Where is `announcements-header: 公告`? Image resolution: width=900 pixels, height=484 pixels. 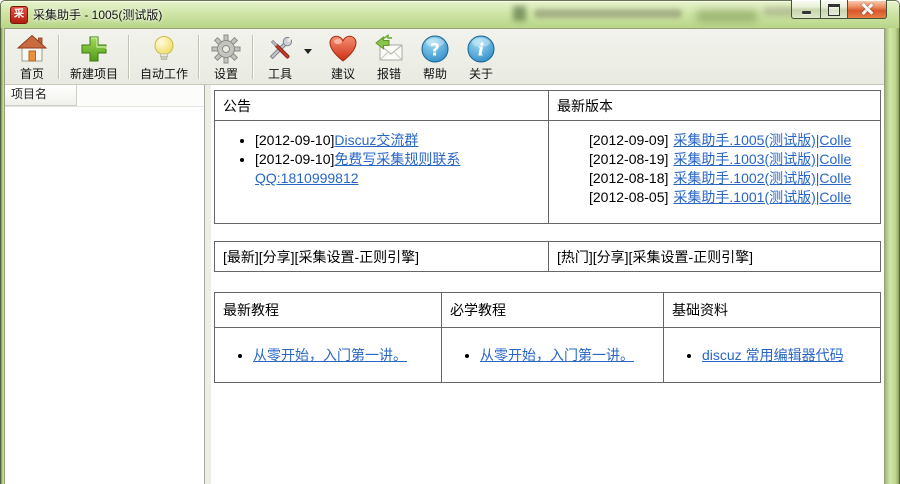
announcements-header: 公告 is located at coordinates (381, 105).